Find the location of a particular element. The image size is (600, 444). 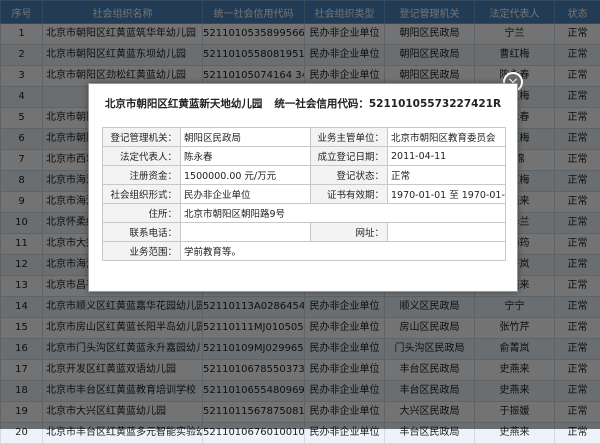

status-label: 登记状态： is located at coordinates (349, 175).